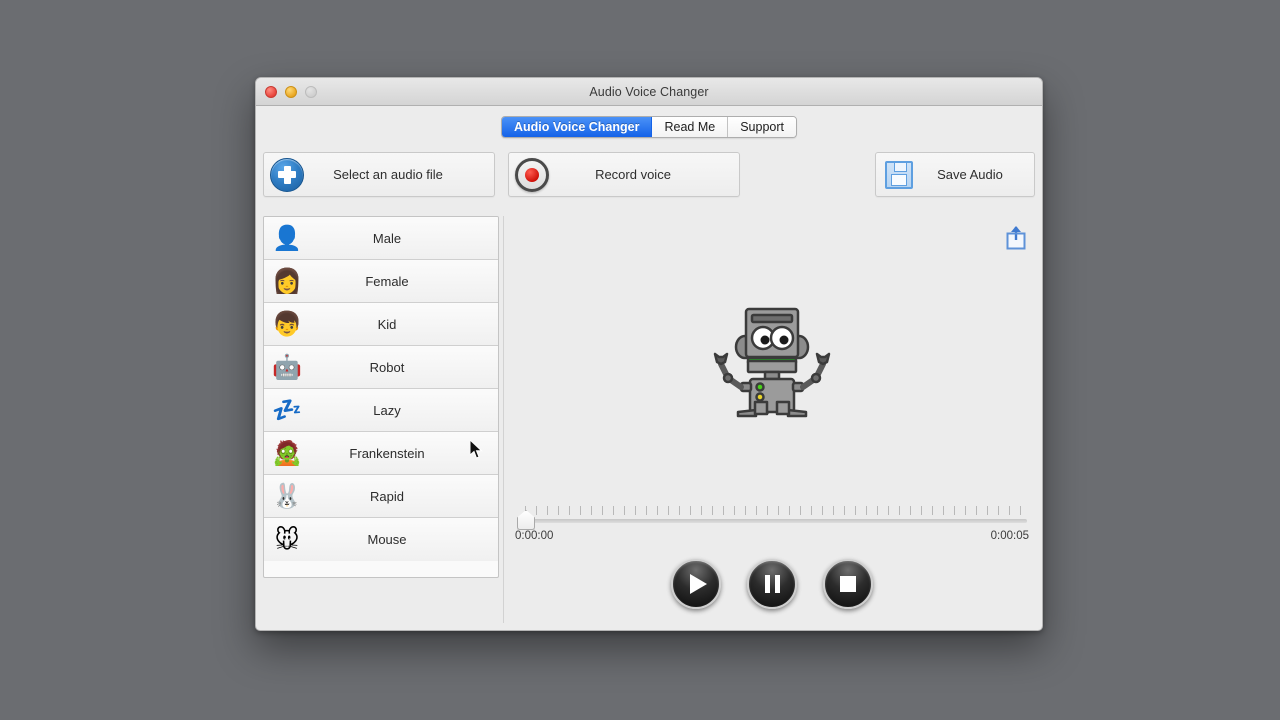  What do you see at coordinates (690, 126) in the screenshot?
I see `tab-read-me: Read Me` at bounding box center [690, 126].